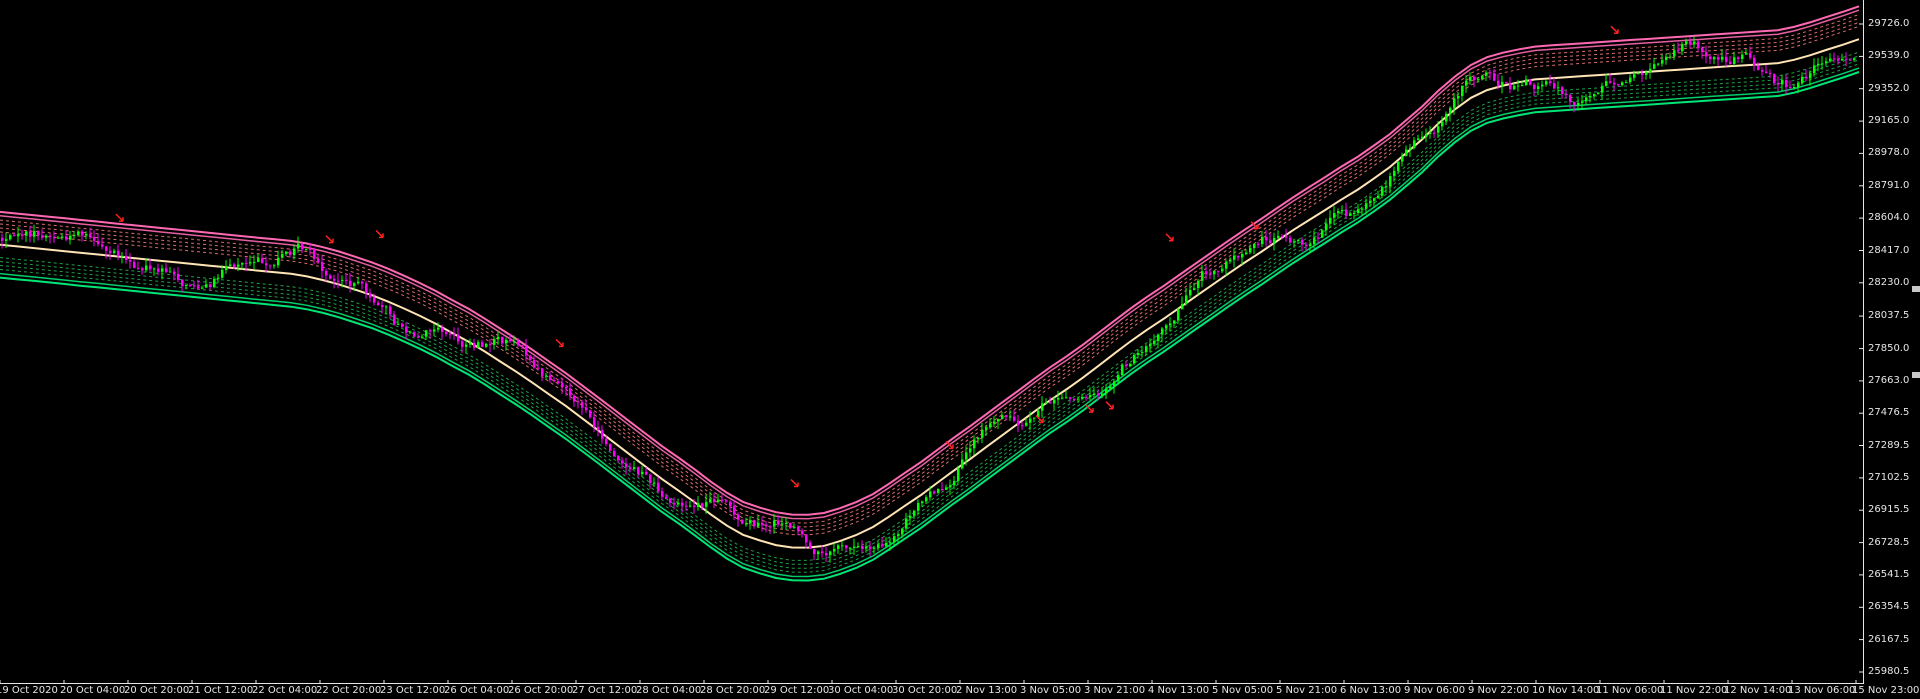 Image resolution: width=1920 pixels, height=699 pixels. What do you see at coordinates (1889, 121) in the screenshot?
I see `price-tick-label: 29165.0` at bounding box center [1889, 121].